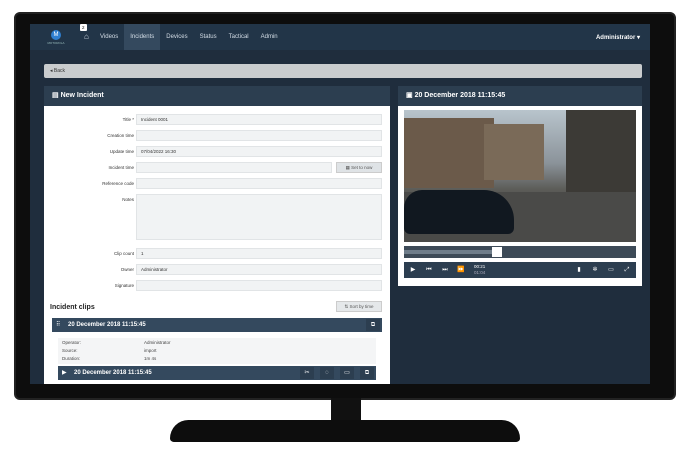  Describe the element at coordinates (150, 358) in the screenshot. I see `detail-value: 1m 4s` at that location.